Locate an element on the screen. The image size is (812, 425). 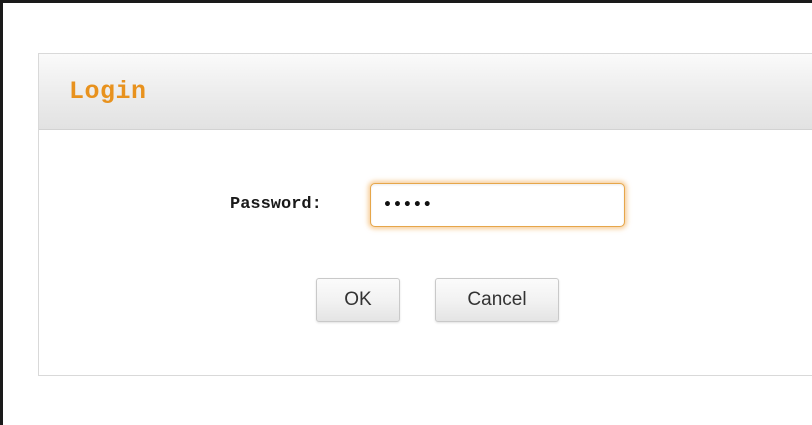
cancel-button: Cancel is located at coordinates (497, 300).